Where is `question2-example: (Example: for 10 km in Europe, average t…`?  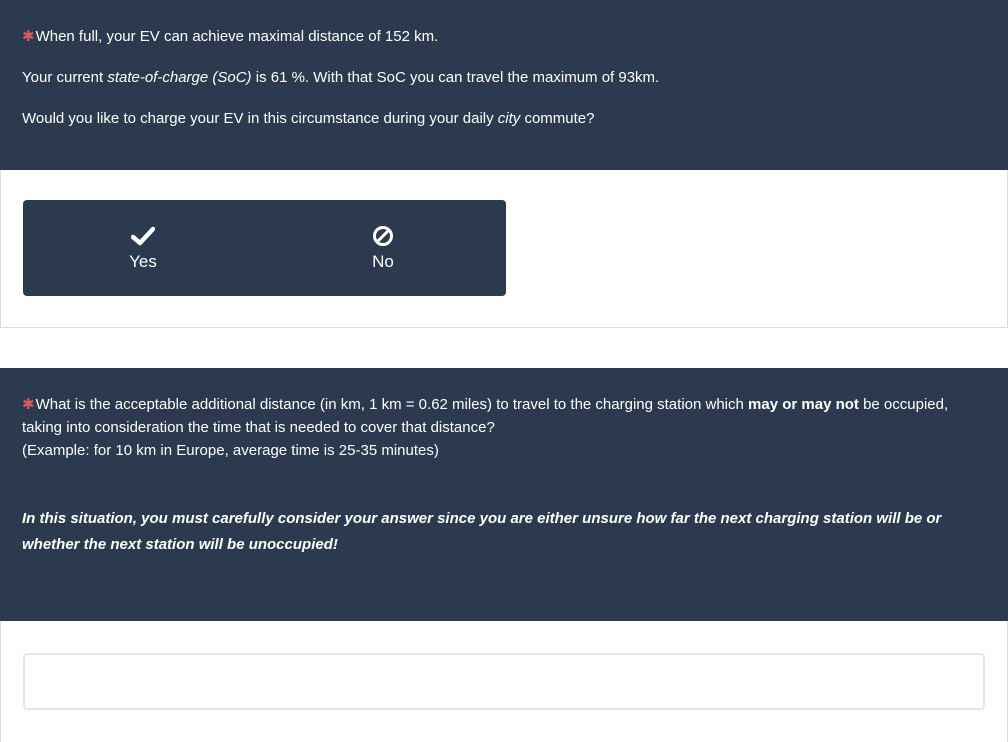 question2-example: (Example: for 10 km in Europe, average t… is located at coordinates (230, 450).